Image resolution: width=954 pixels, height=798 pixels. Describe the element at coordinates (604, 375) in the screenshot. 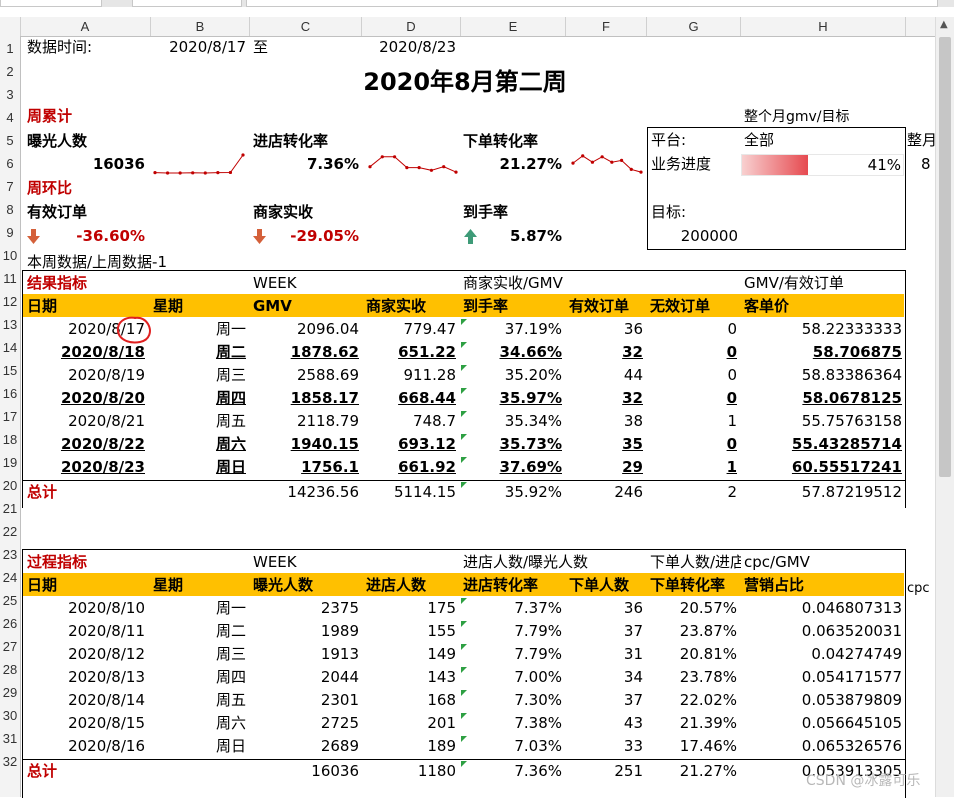

I see `results-valid-cell: 44` at that location.